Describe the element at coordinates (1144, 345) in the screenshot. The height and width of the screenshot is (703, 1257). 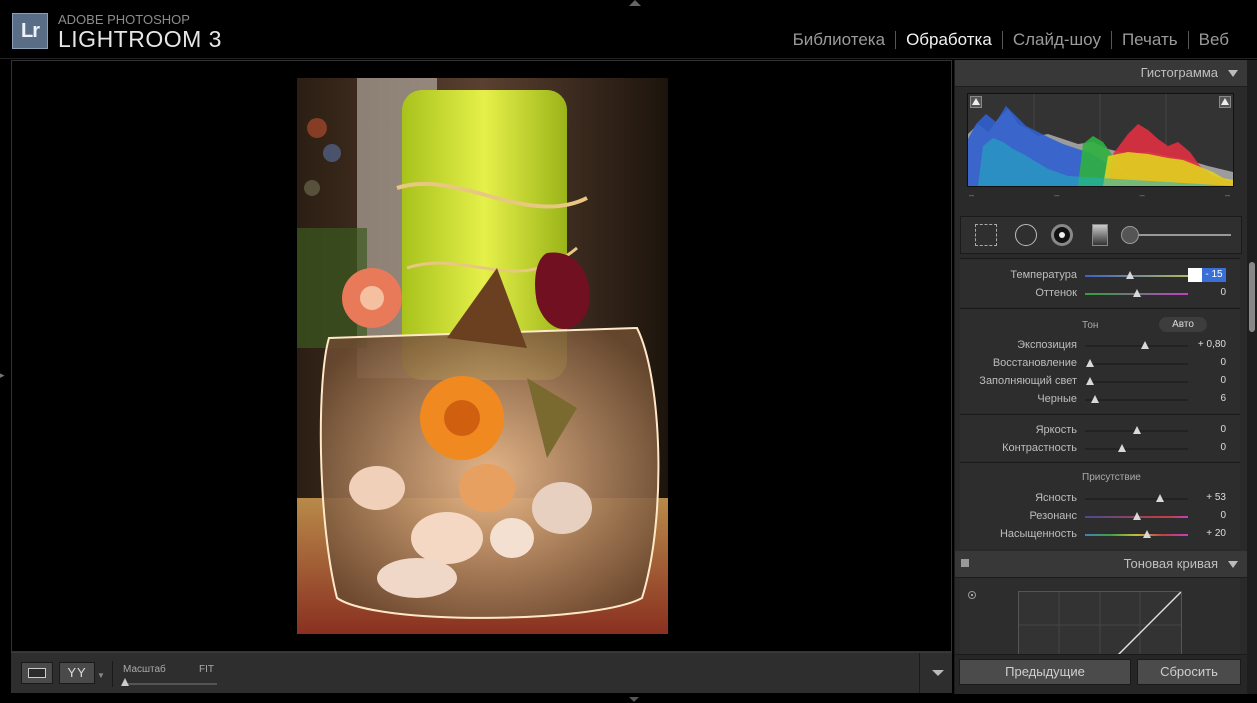
I see `exposure-thumb` at that location.